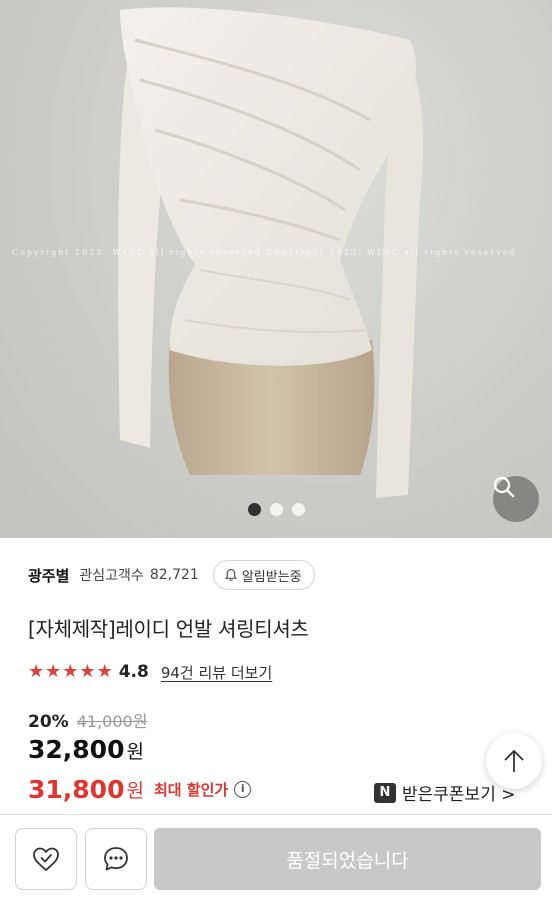 Image resolution: width=552 pixels, height=899 pixels. What do you see at coordinates (231, 574) in the screenshot?
I see `bell-icon` at bounding box center [231, 574].